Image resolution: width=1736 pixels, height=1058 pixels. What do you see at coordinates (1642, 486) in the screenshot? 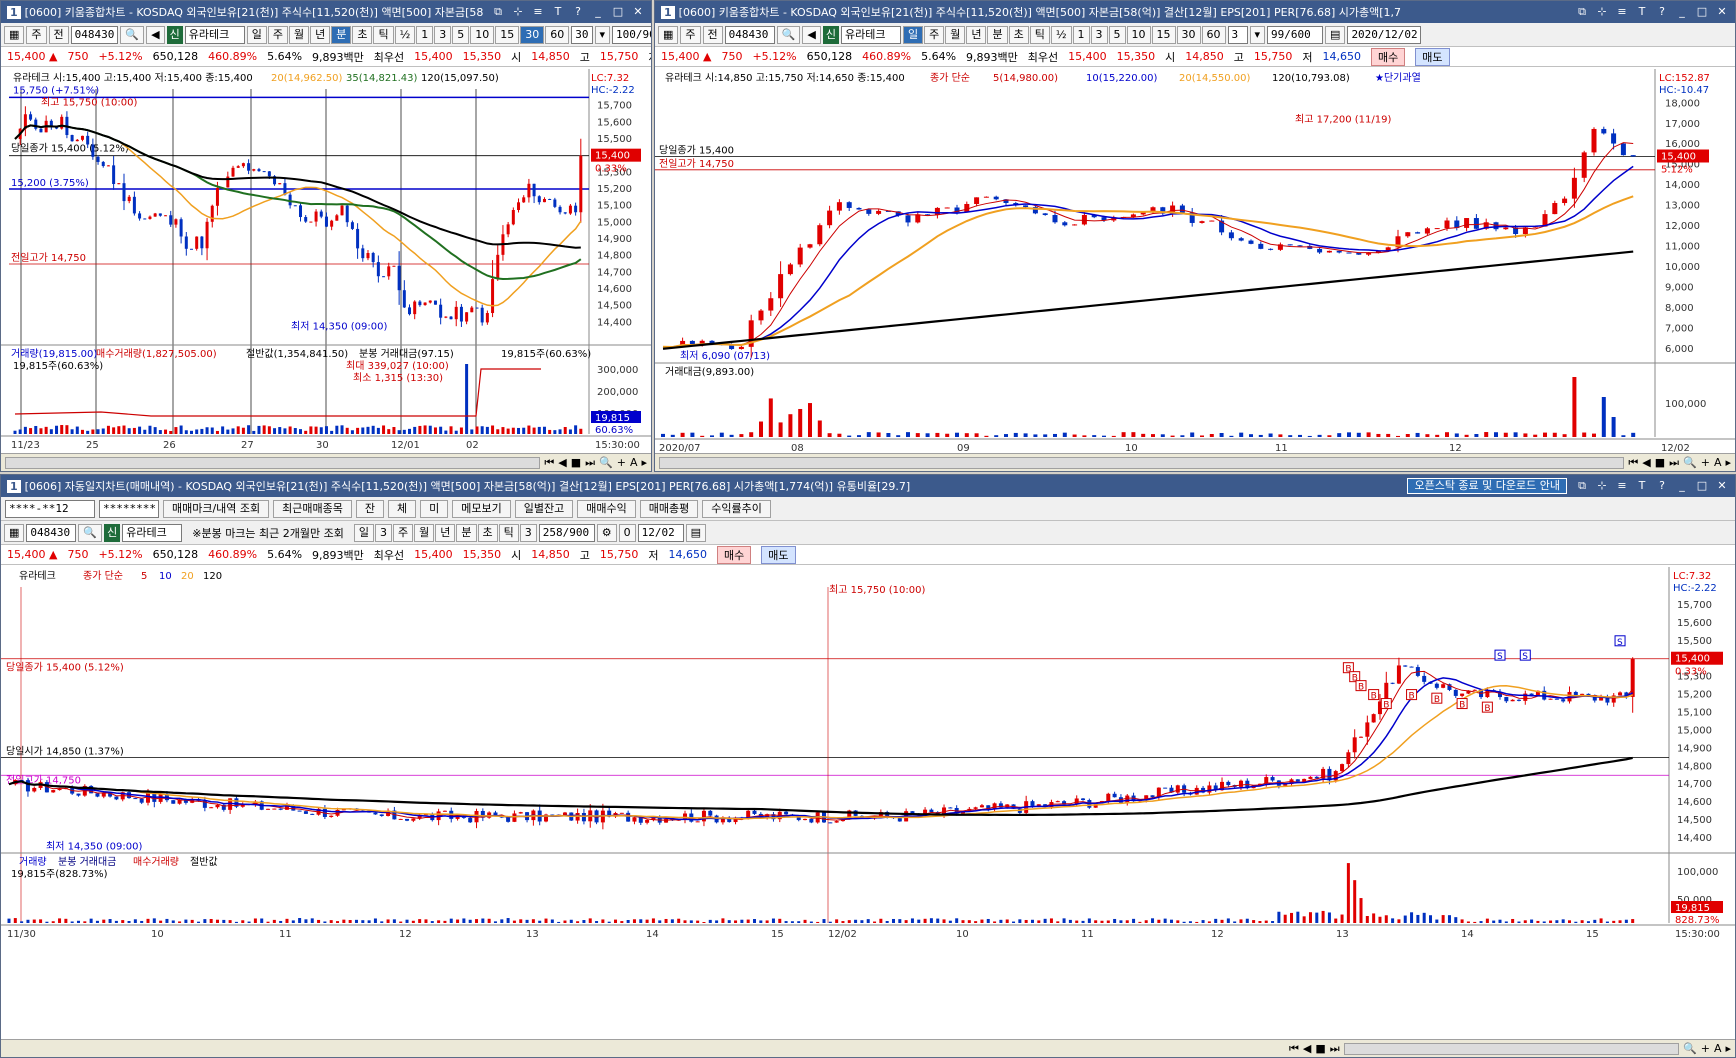
I see `text-icon: T` at bounding box center [1642, 486].